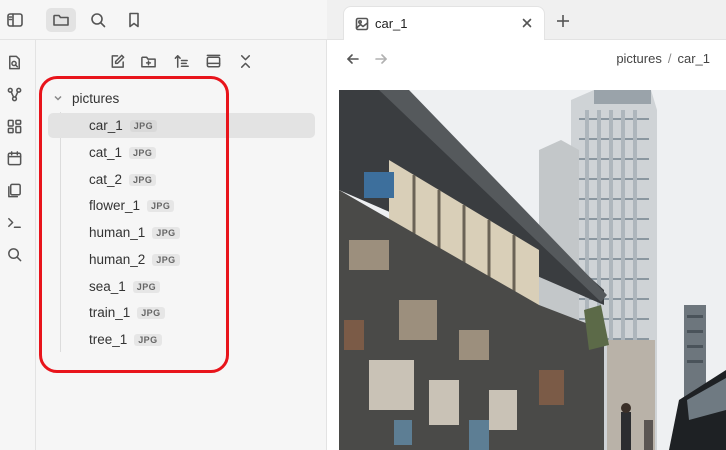 This screenshot has width=726, height=450. Describe the element at coordinates (527, 23) in the screenshot. I see `close-icon` at that location.